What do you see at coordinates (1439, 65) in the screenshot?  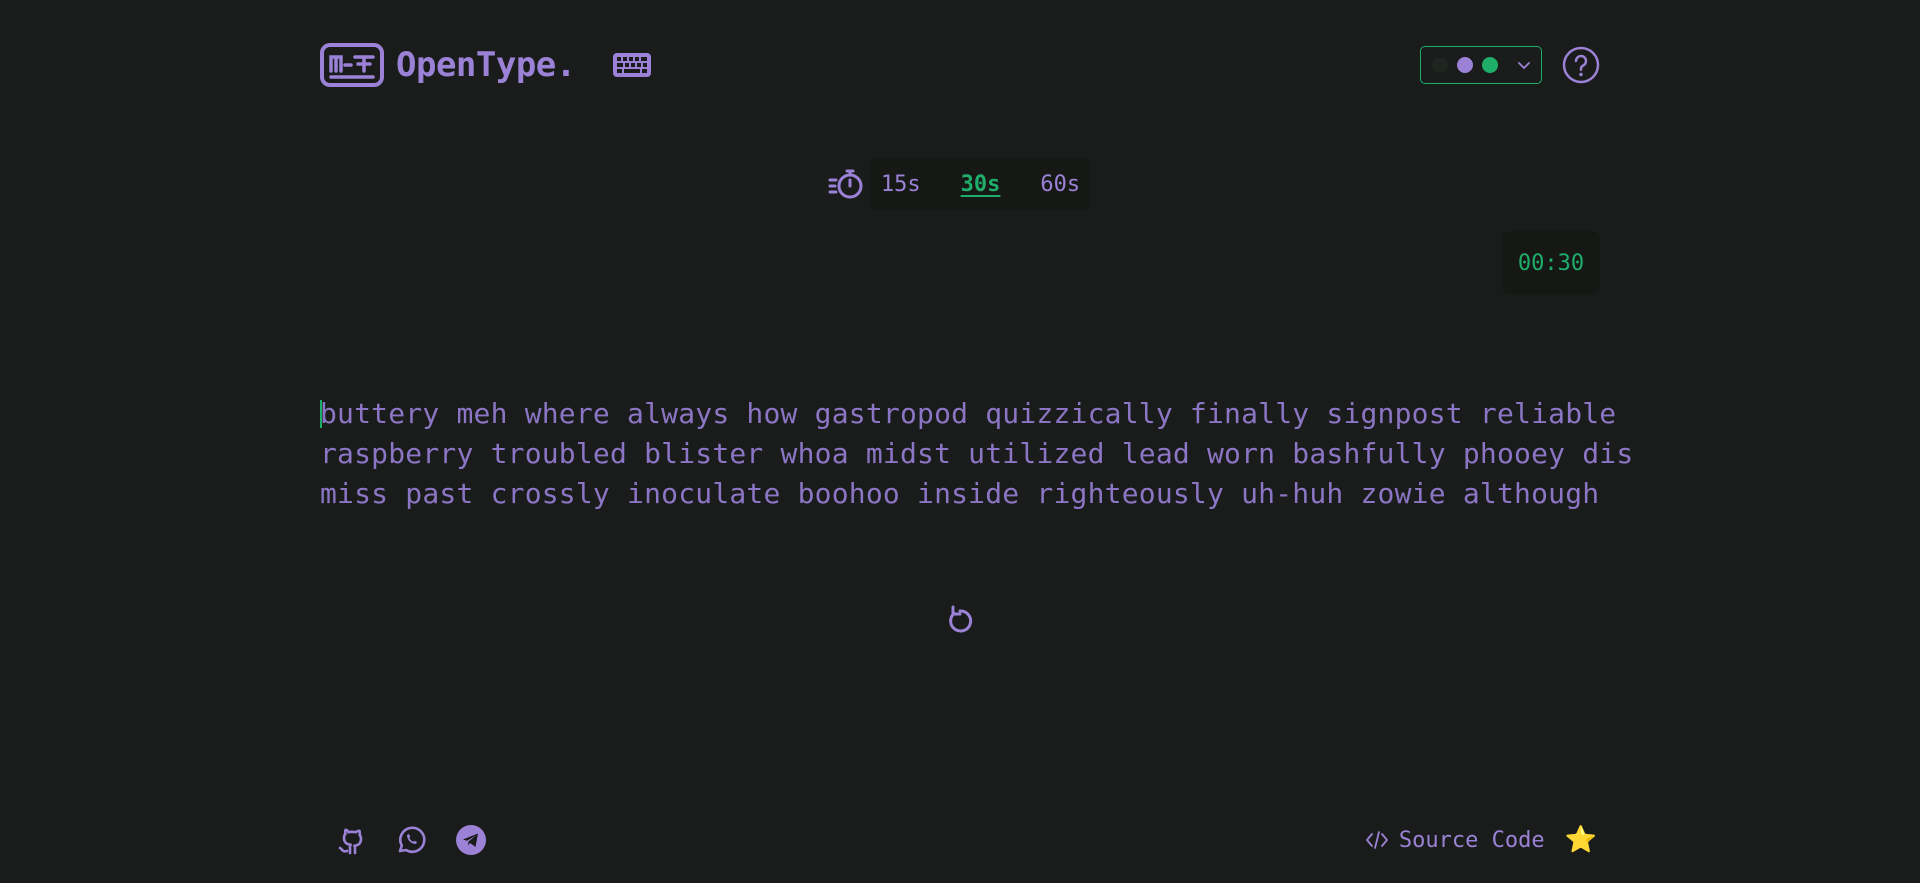 I see `theme-dot-background` at bounding box center [1439, 65].